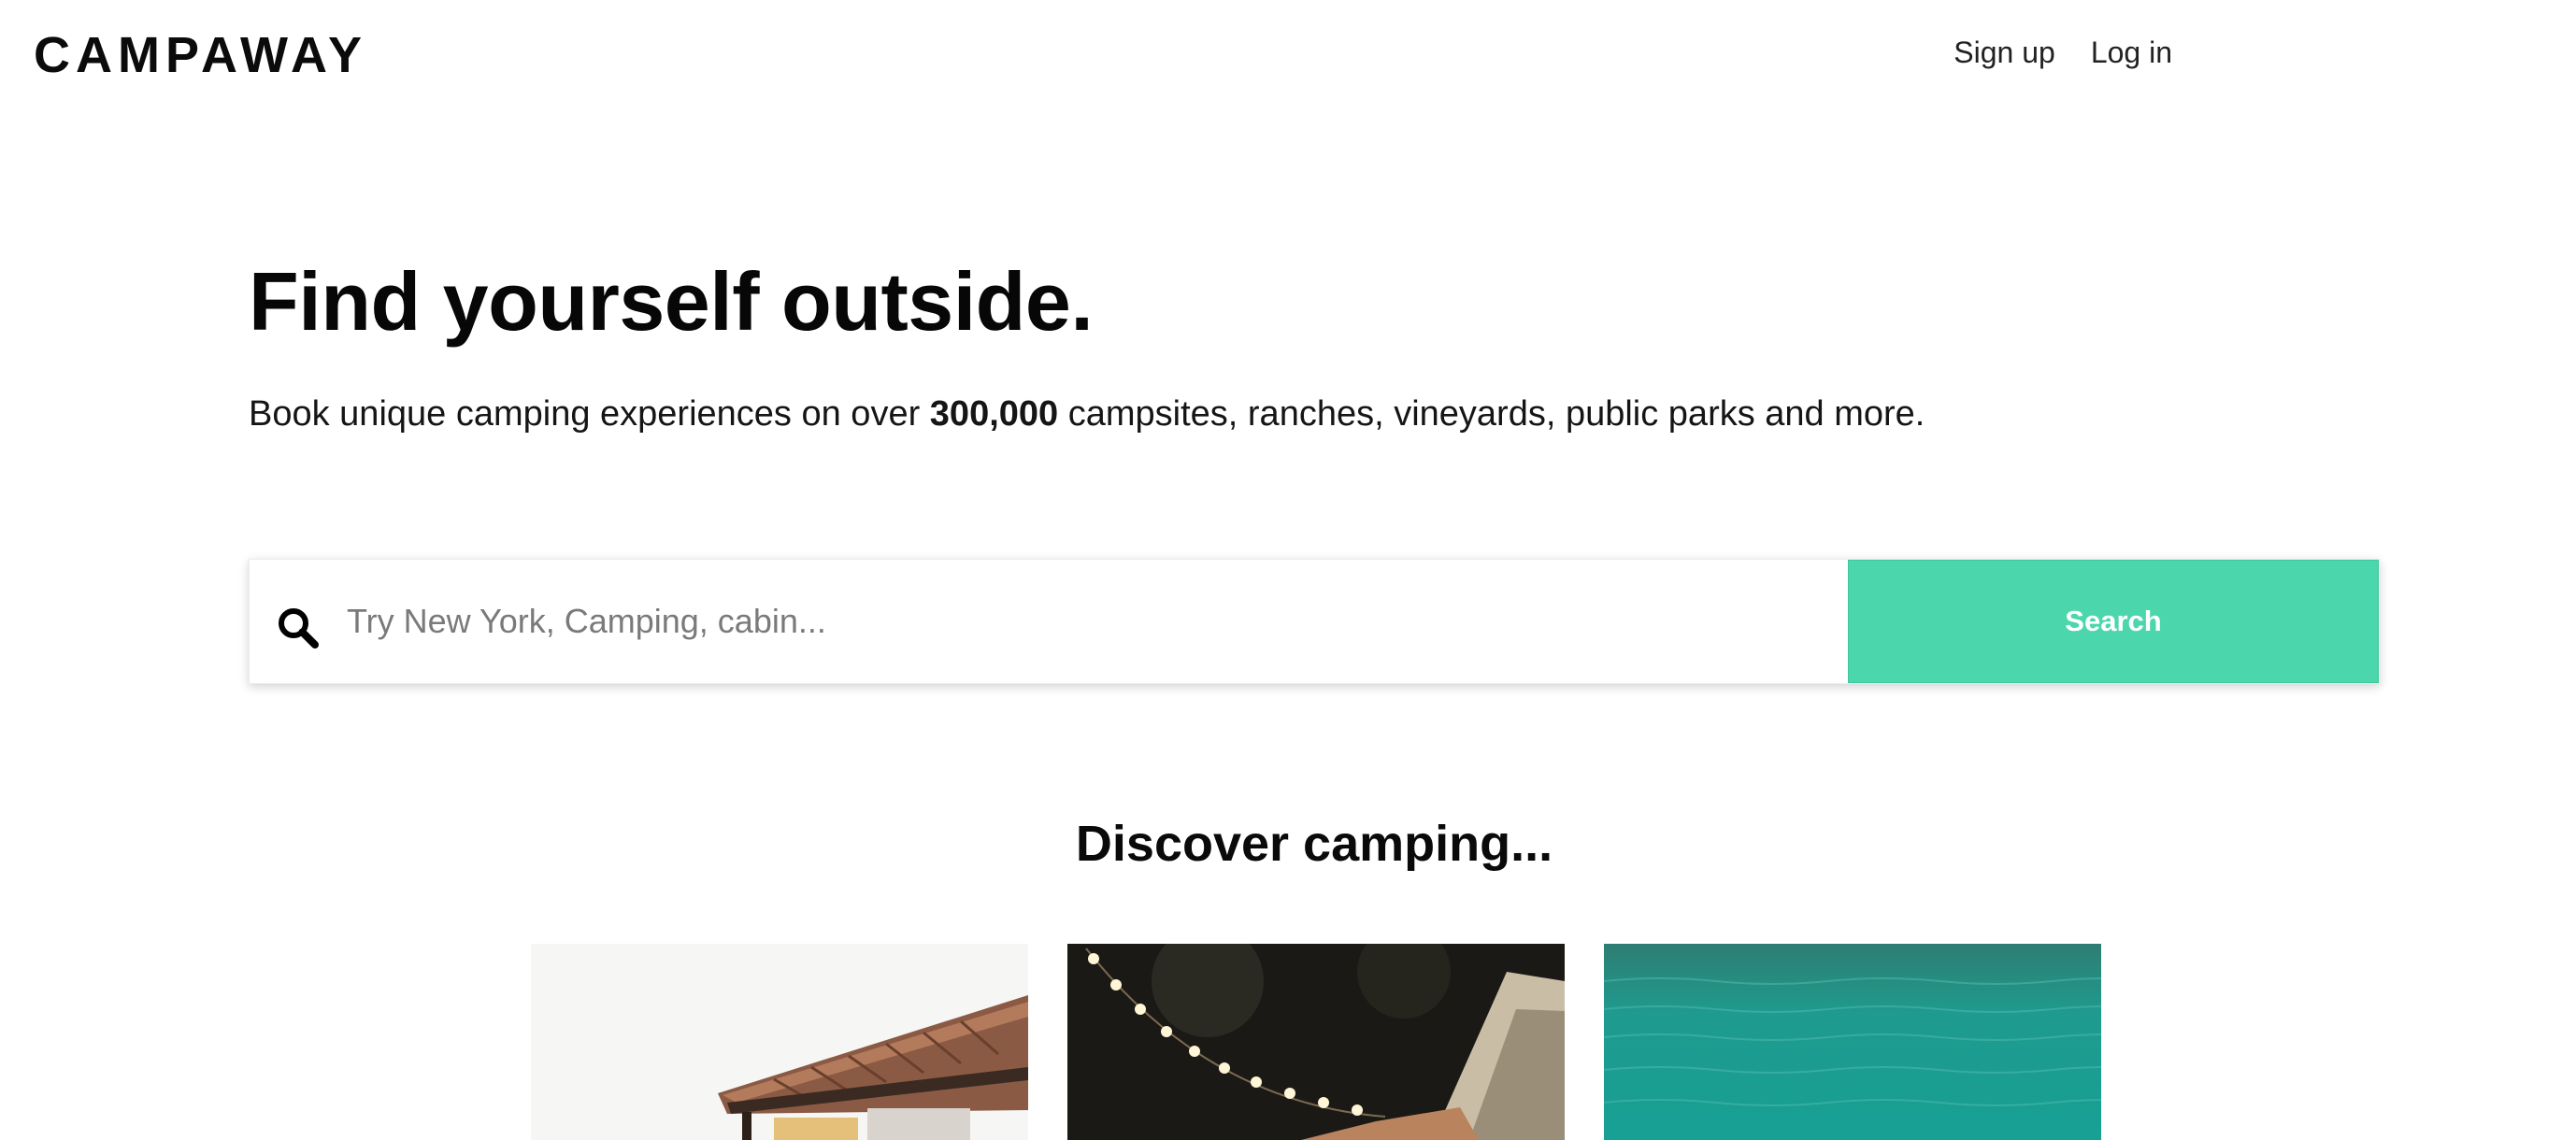 Image resolution: width=2576 pixels, height=1140 pixels. I want to click on hero-title: Find yourself outside., so click(671, 301).